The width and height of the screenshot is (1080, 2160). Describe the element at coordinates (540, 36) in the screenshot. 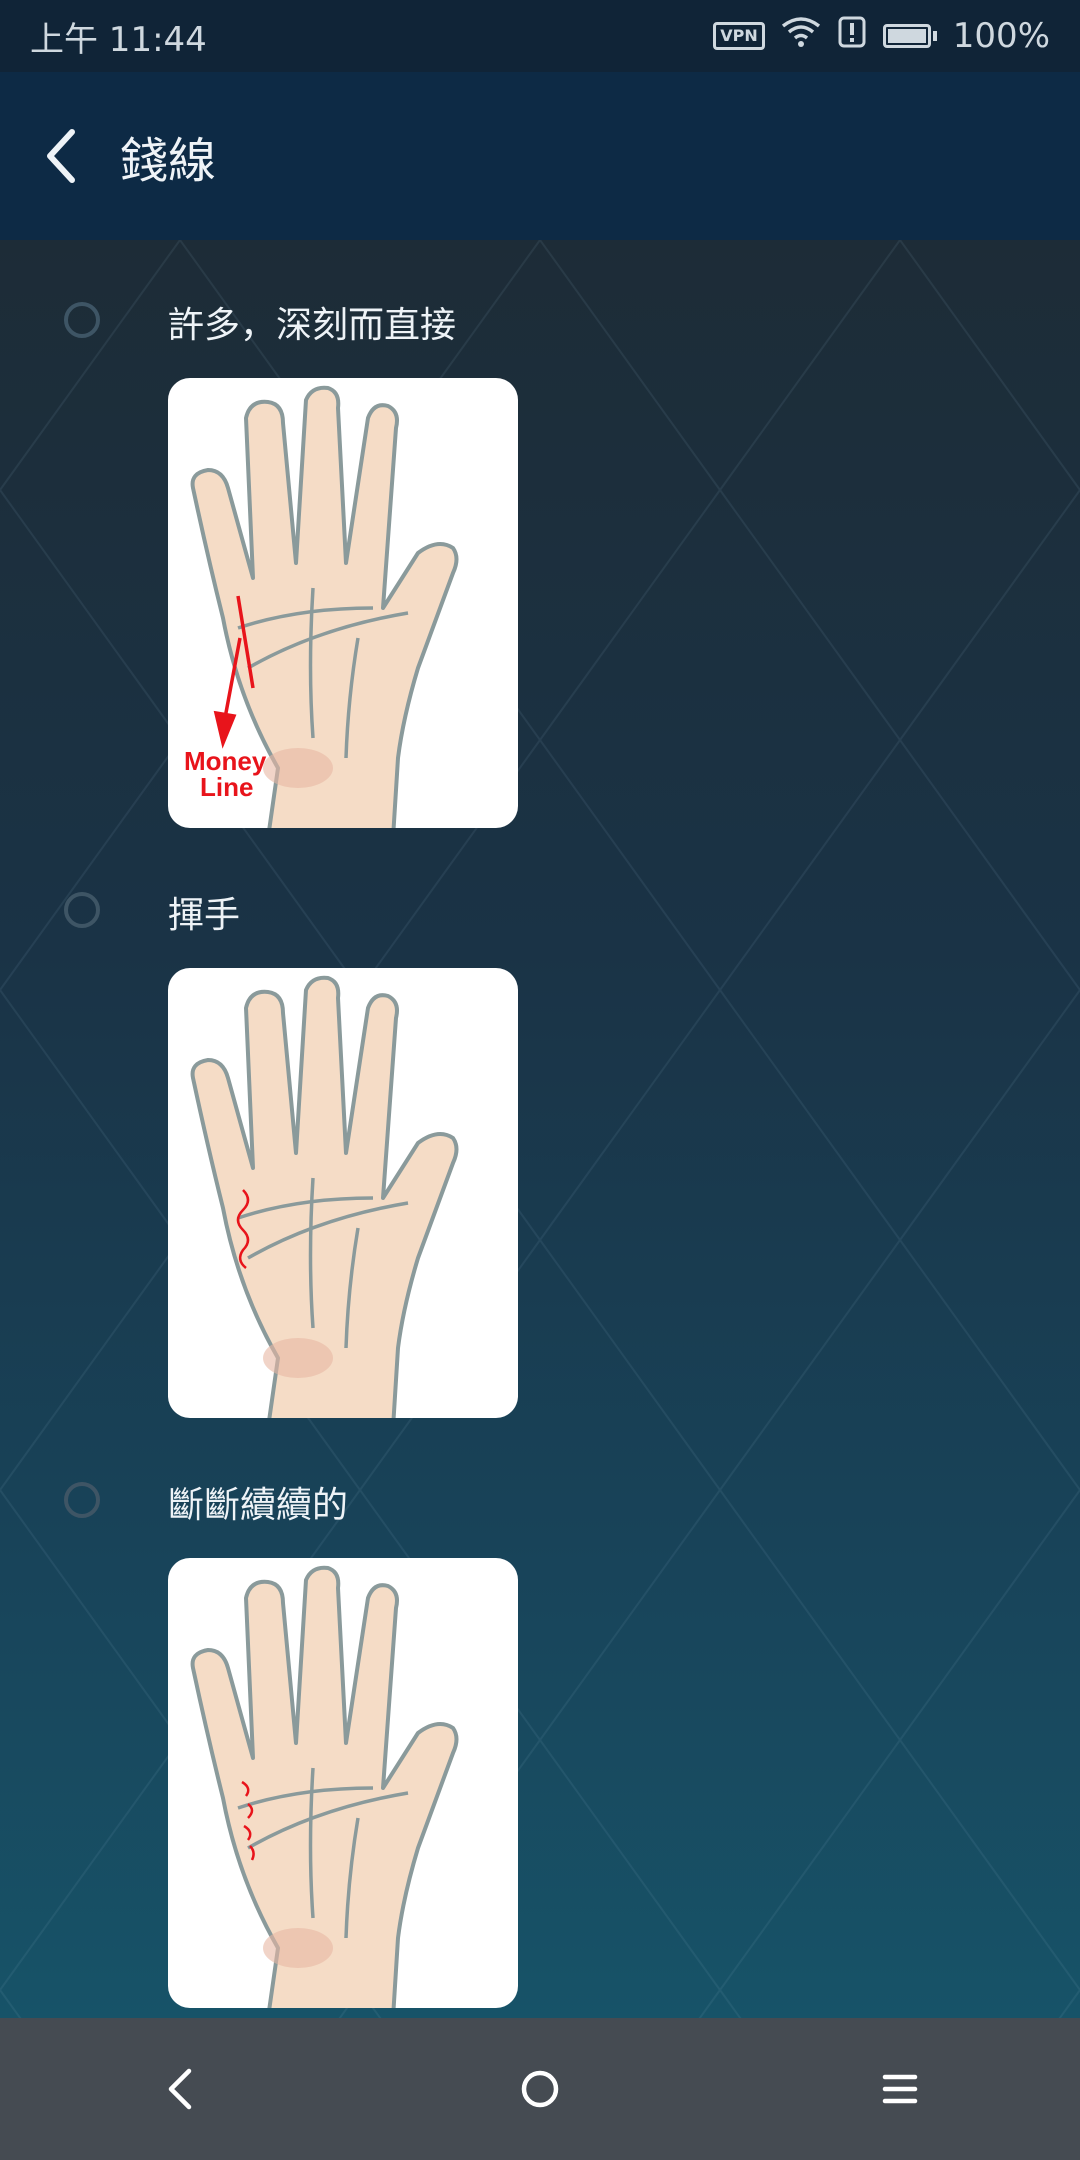

I see `status-bar: 上午 11:44 VPN 100%` at that location.